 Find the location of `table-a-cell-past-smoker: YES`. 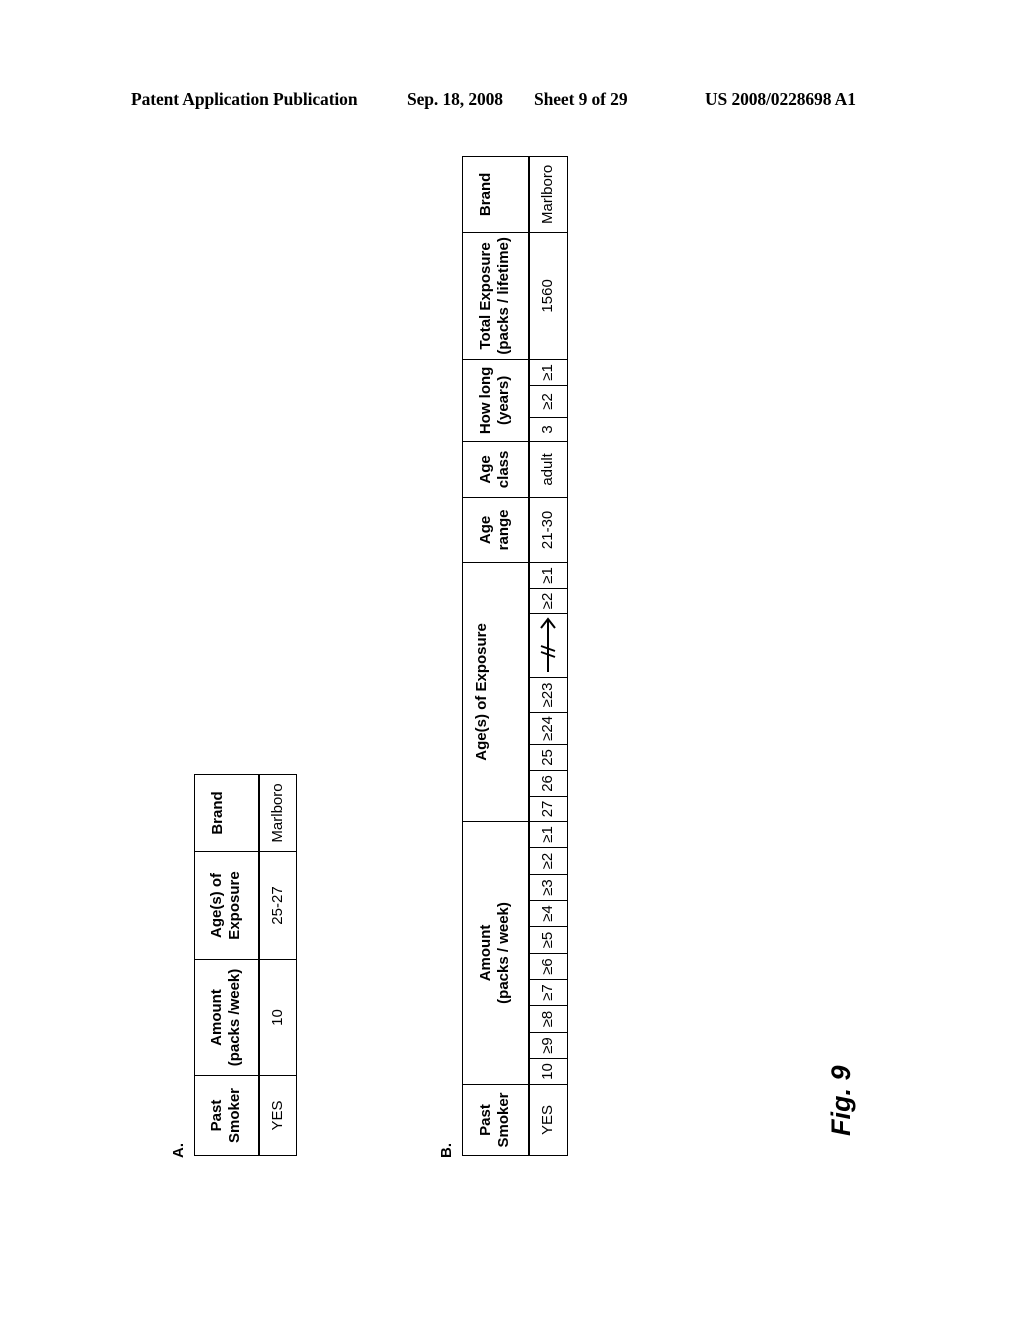

table-a-cell-past-smoker: YES is located at coordinates (277, 1115).